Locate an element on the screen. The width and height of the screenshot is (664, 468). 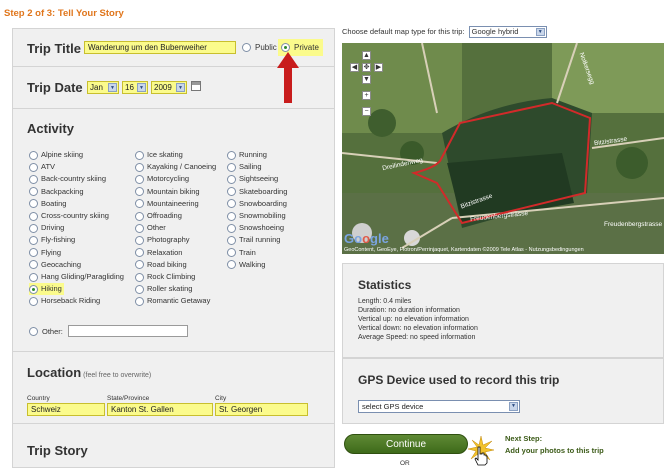
activity-option: Road biking is located at coordinates (162, 265).